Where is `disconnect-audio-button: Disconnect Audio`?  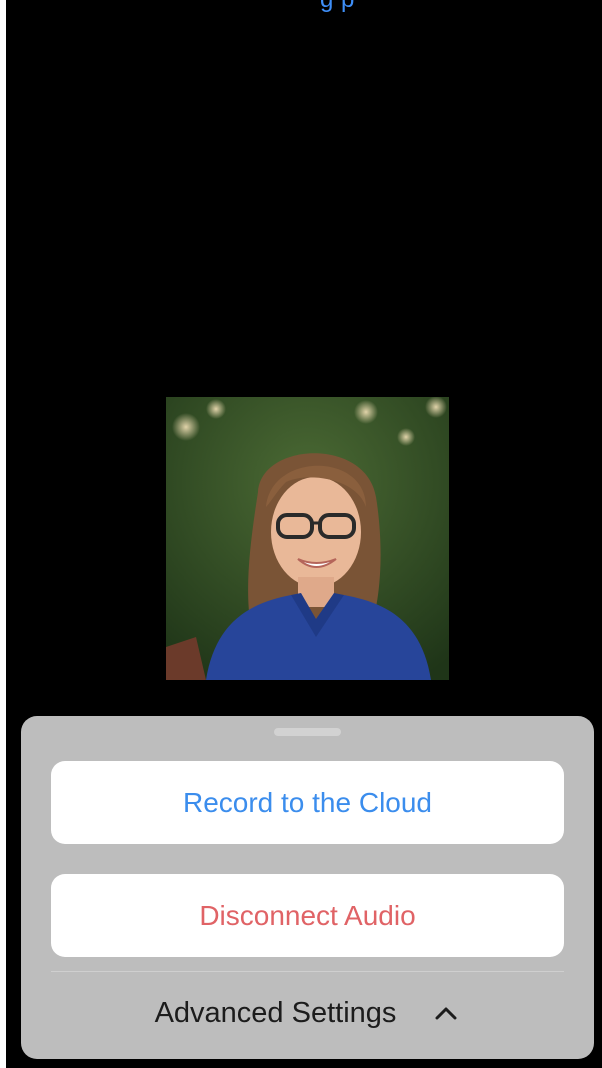 disconnect-audio-button: Disconnect Audio is located at coordinates (307, 915).